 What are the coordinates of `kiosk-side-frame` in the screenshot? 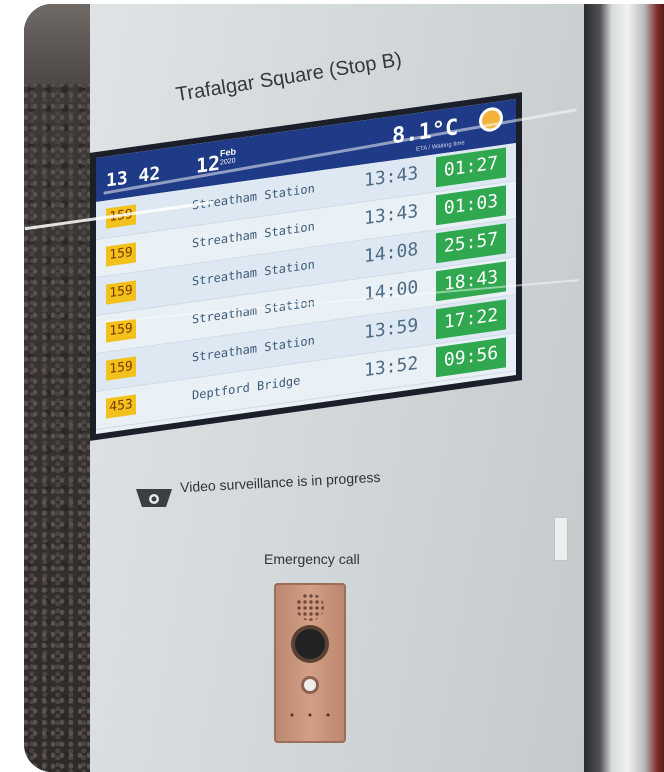 It's located at (624, 388).